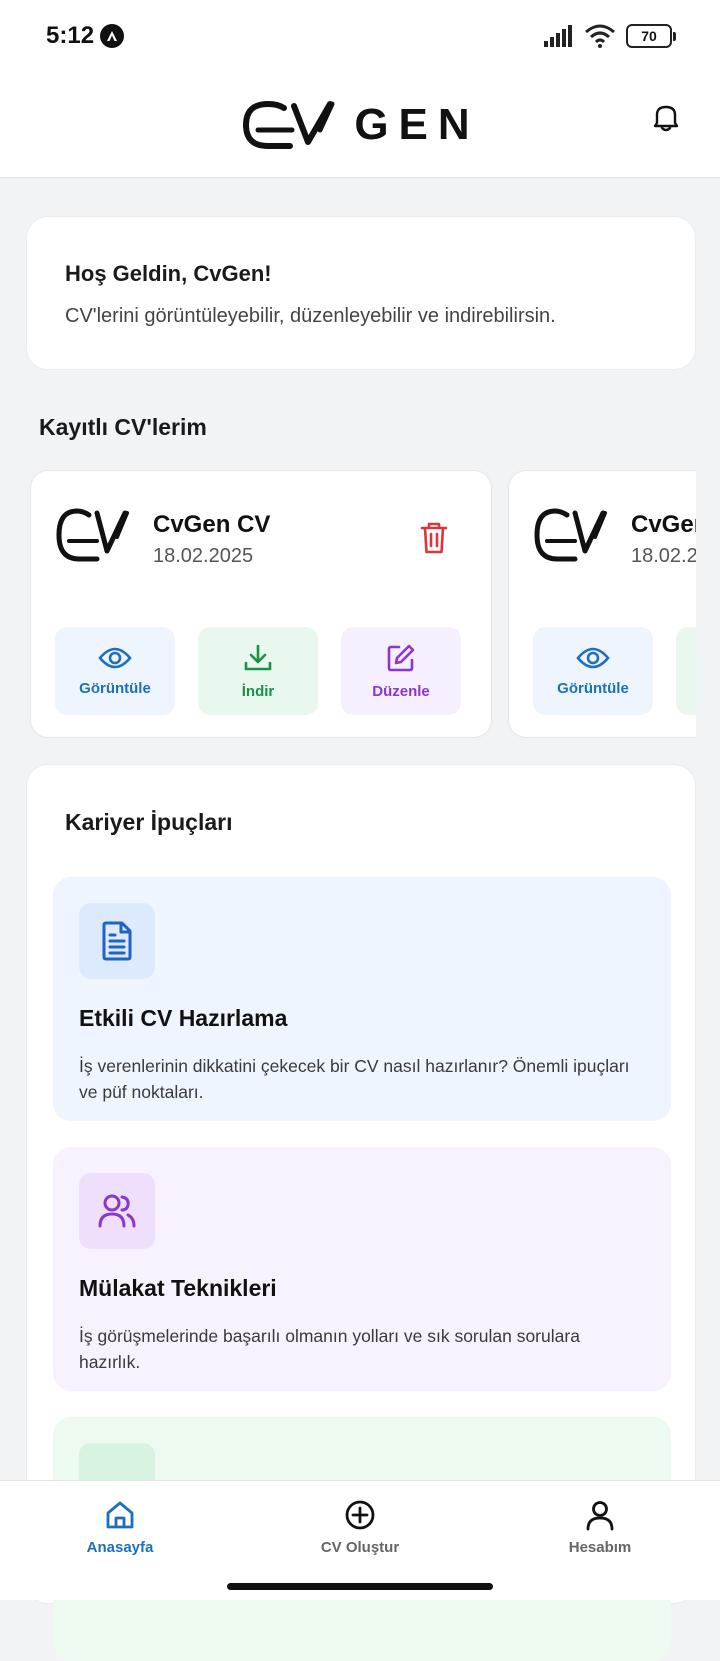 The image size is (720, 1661). I want to click on document-icon, so click(117, 941).